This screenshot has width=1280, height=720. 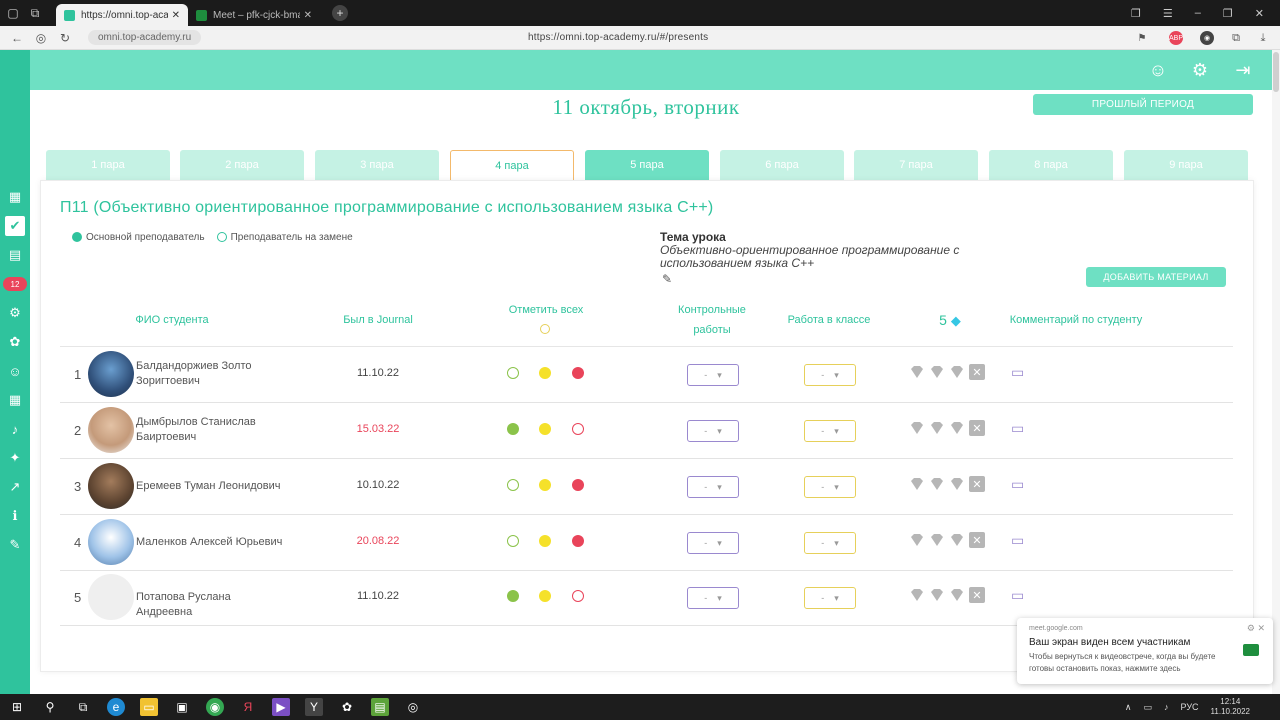 What do you see at coordinates (1207, 38) in the screenshot?
I see `extension-icon: ◉` at bounding box center [1207, 38].